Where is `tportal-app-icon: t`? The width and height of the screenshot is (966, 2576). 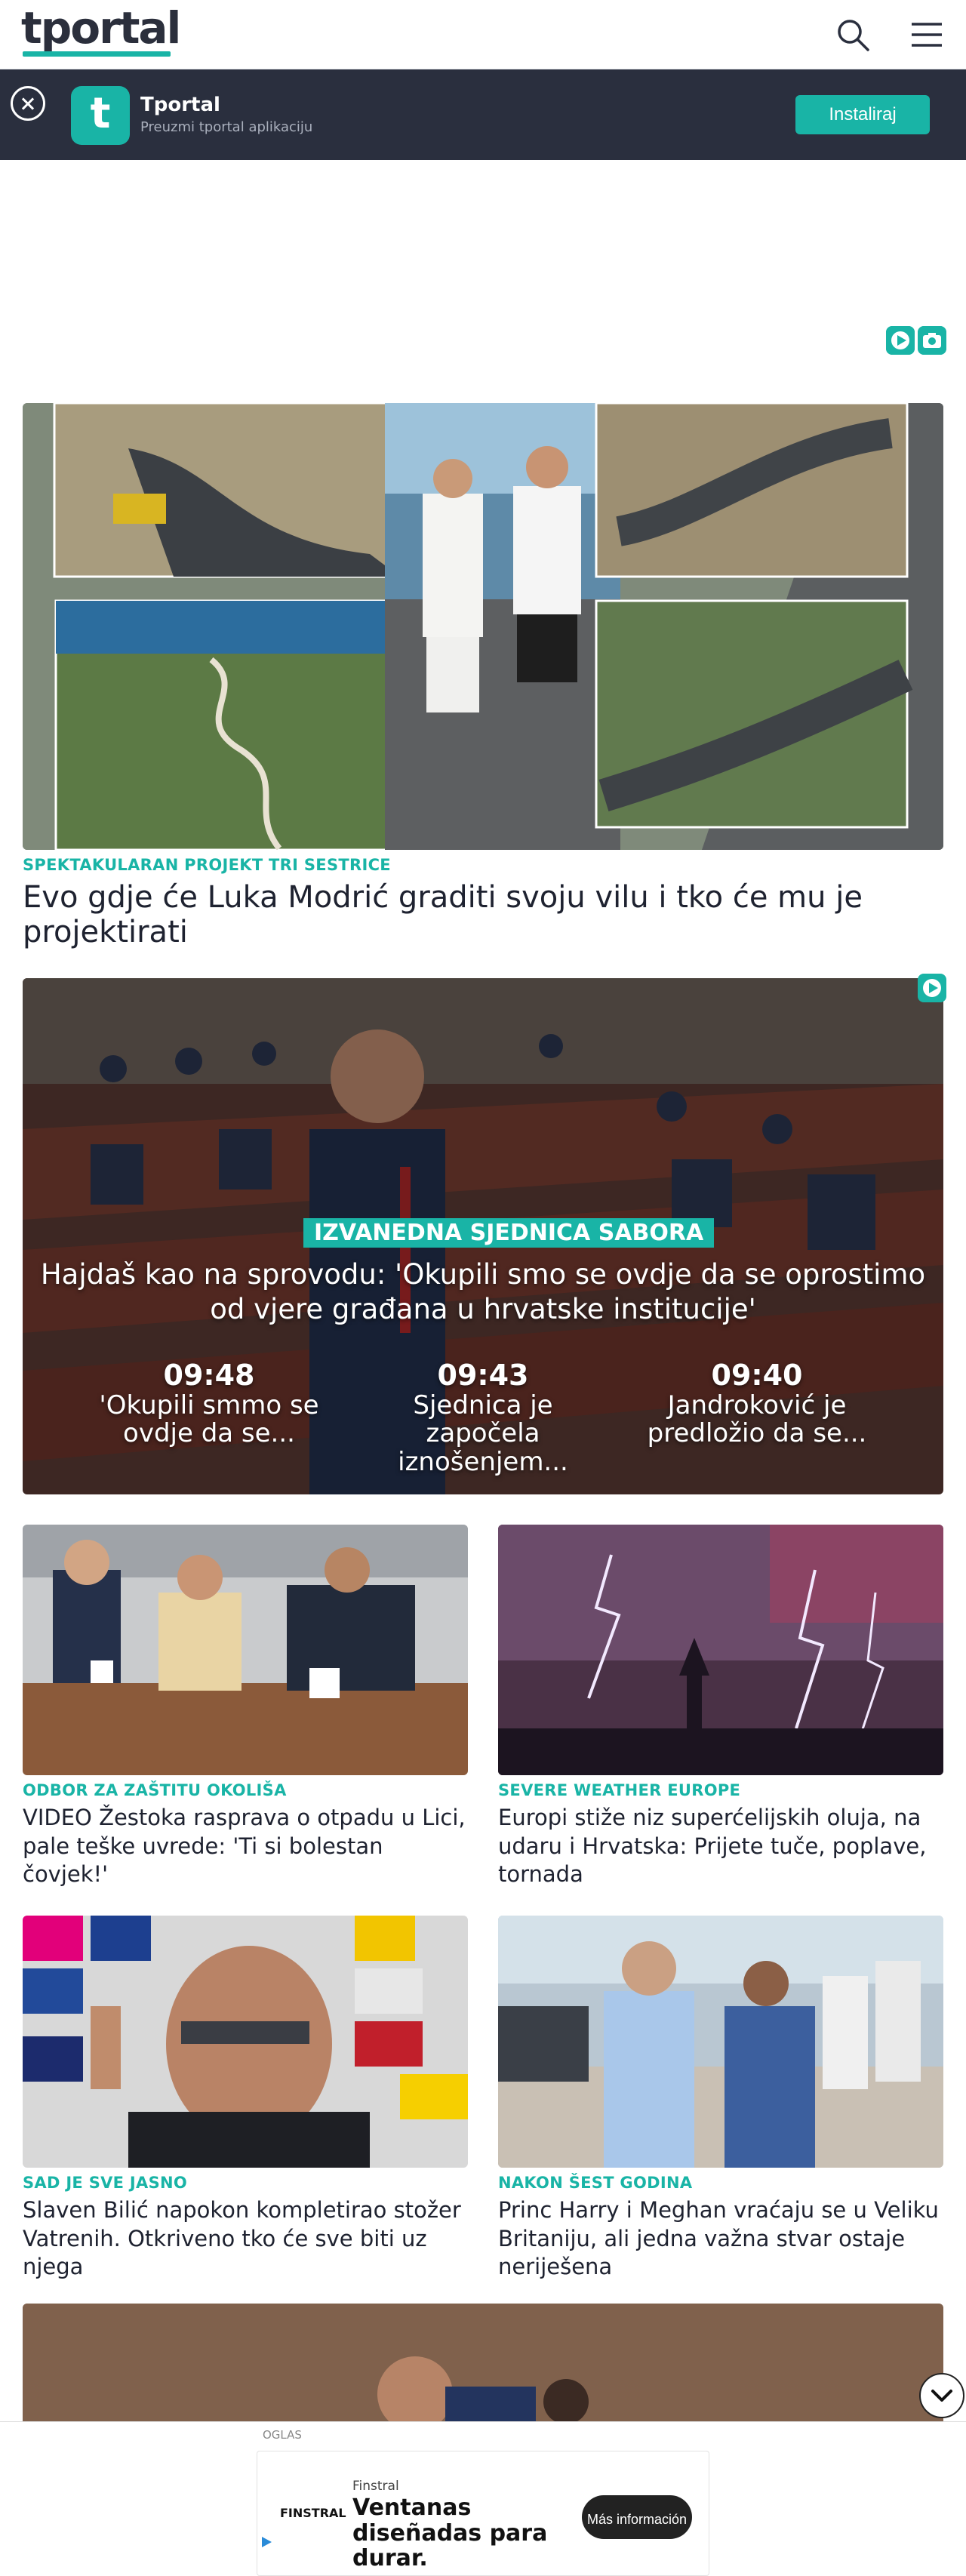
tportal-app-icon: t is located at coordinates (100, 115).